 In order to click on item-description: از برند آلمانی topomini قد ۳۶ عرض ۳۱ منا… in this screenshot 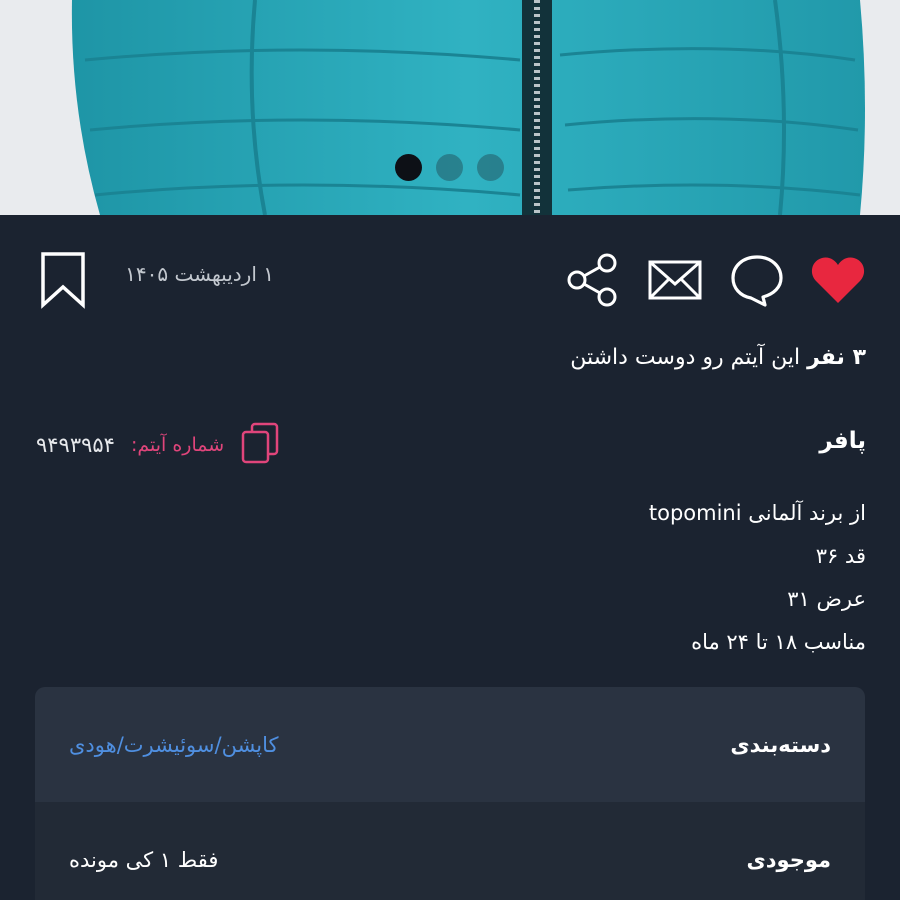, I will do `click(616, 578)`.